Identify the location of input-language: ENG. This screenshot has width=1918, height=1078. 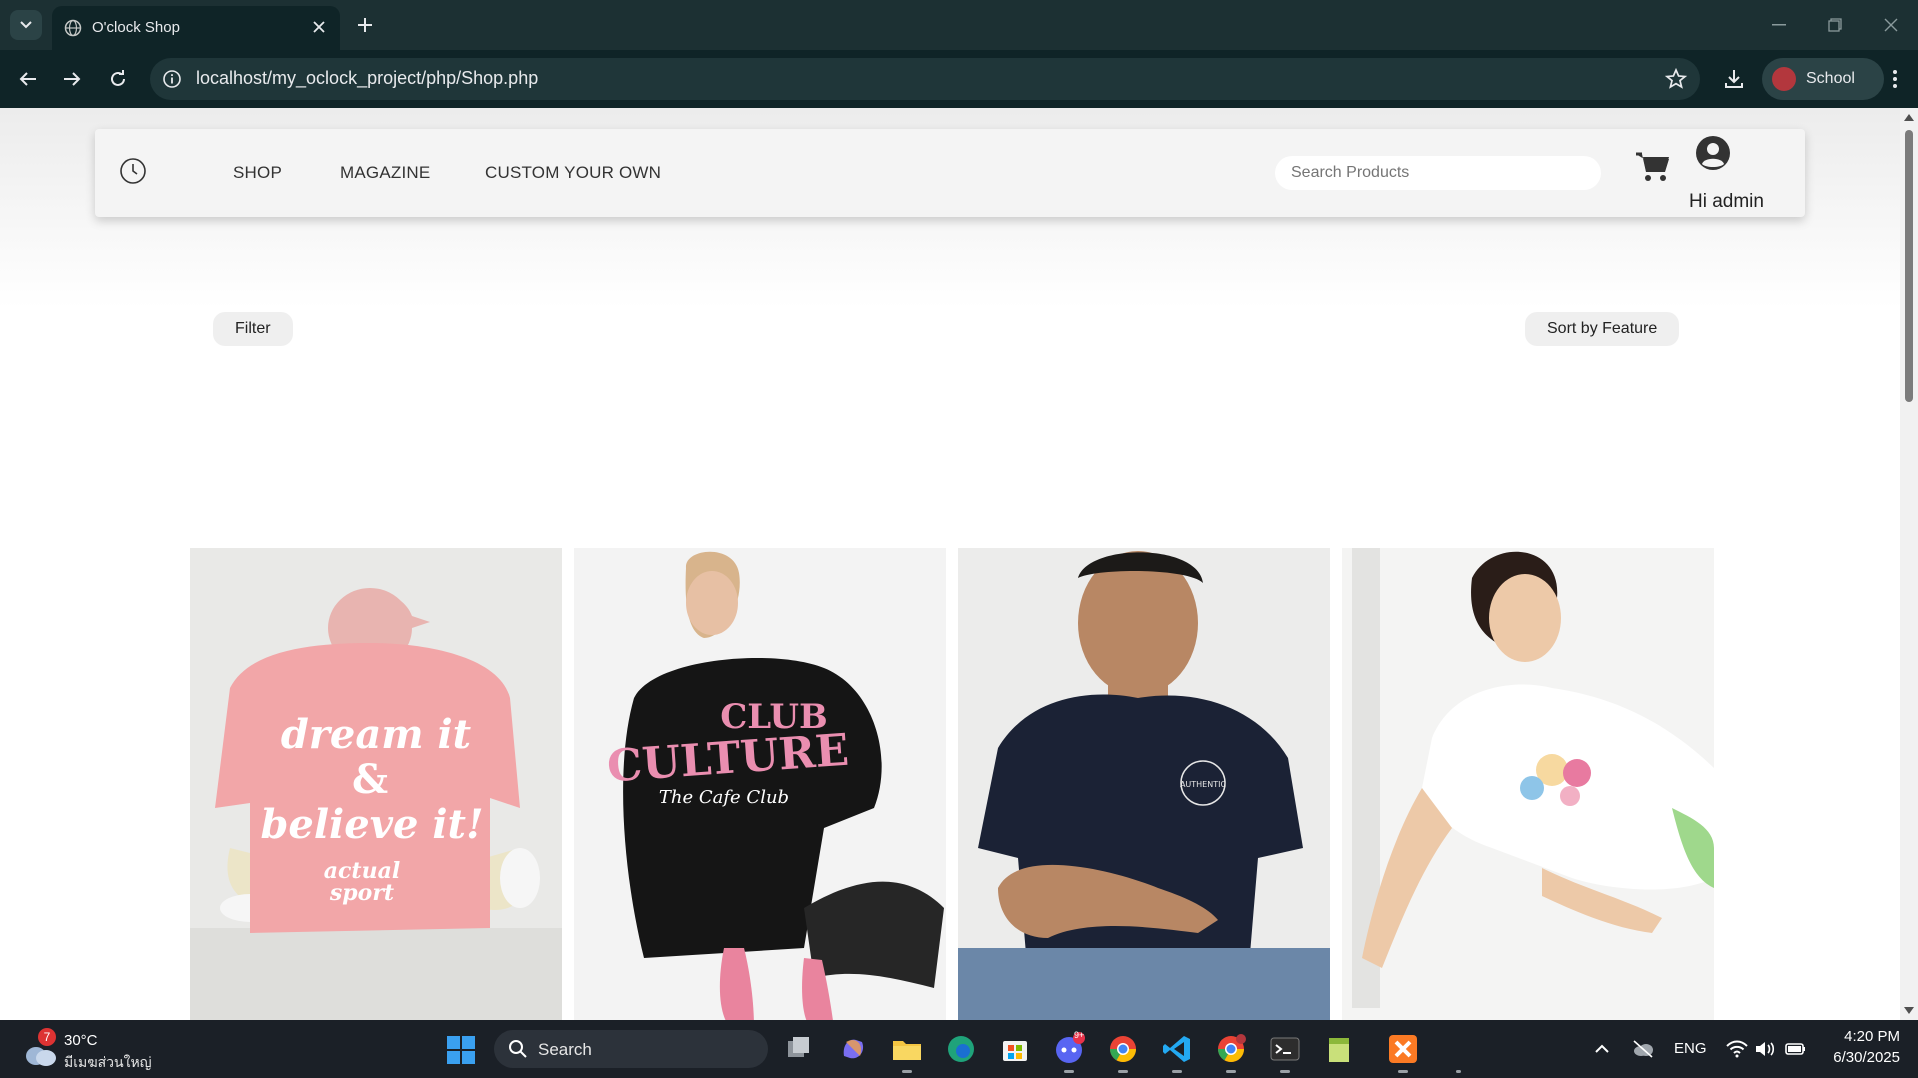
(1690, 1048).